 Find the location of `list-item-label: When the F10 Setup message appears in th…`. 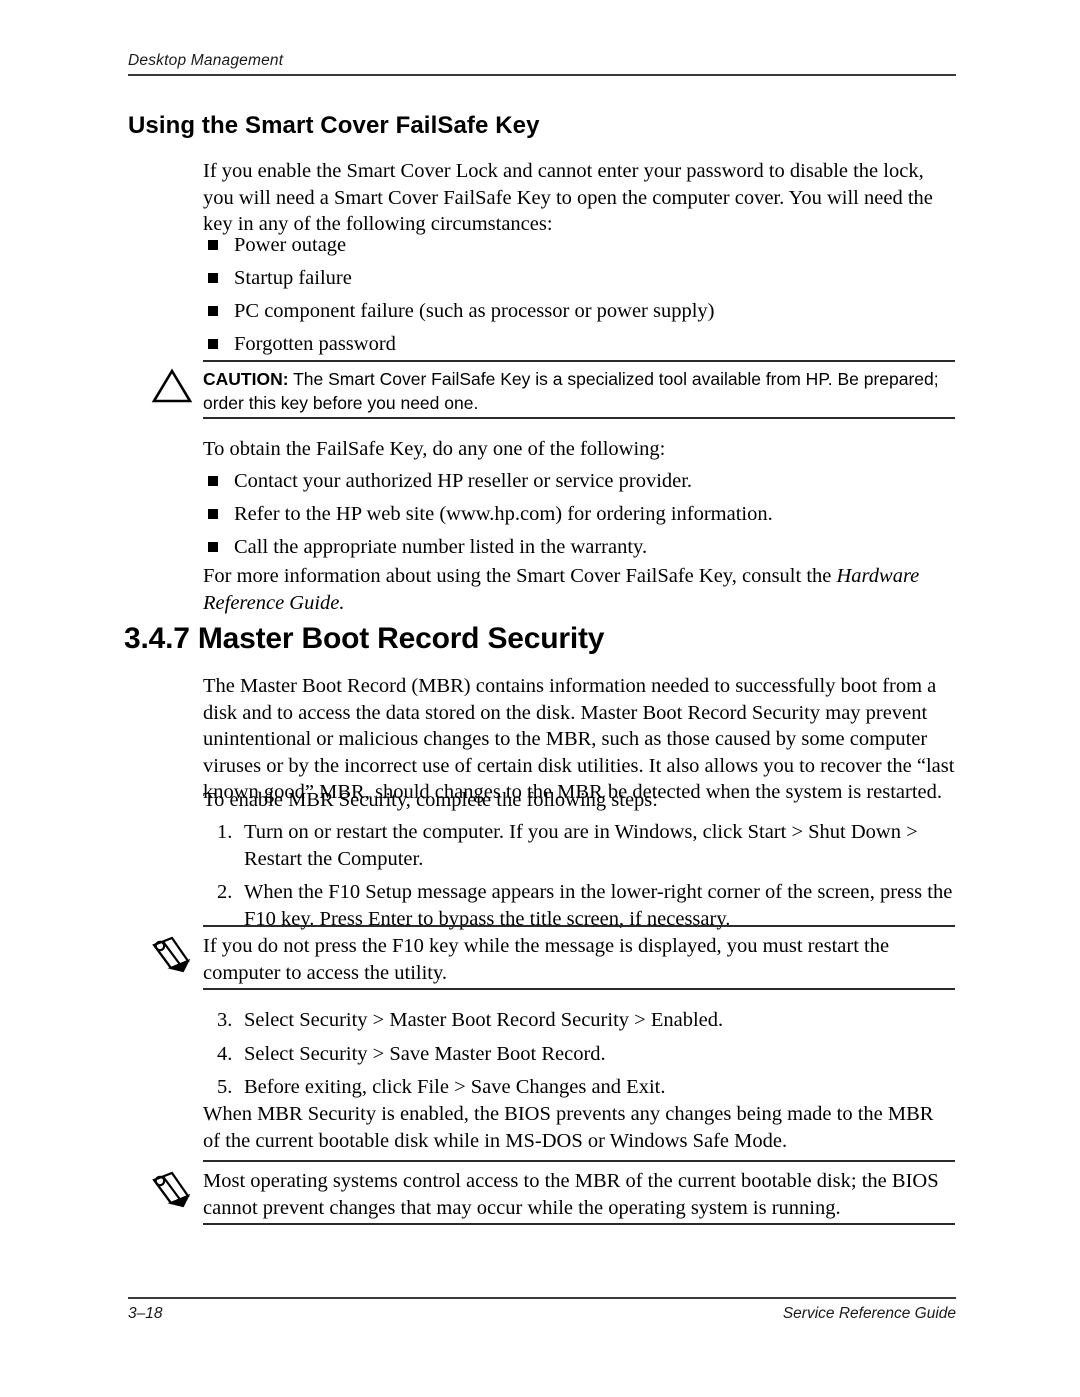

list-item-label: When the F10 Setup message appears in th… is located at coordinates (598, 905).